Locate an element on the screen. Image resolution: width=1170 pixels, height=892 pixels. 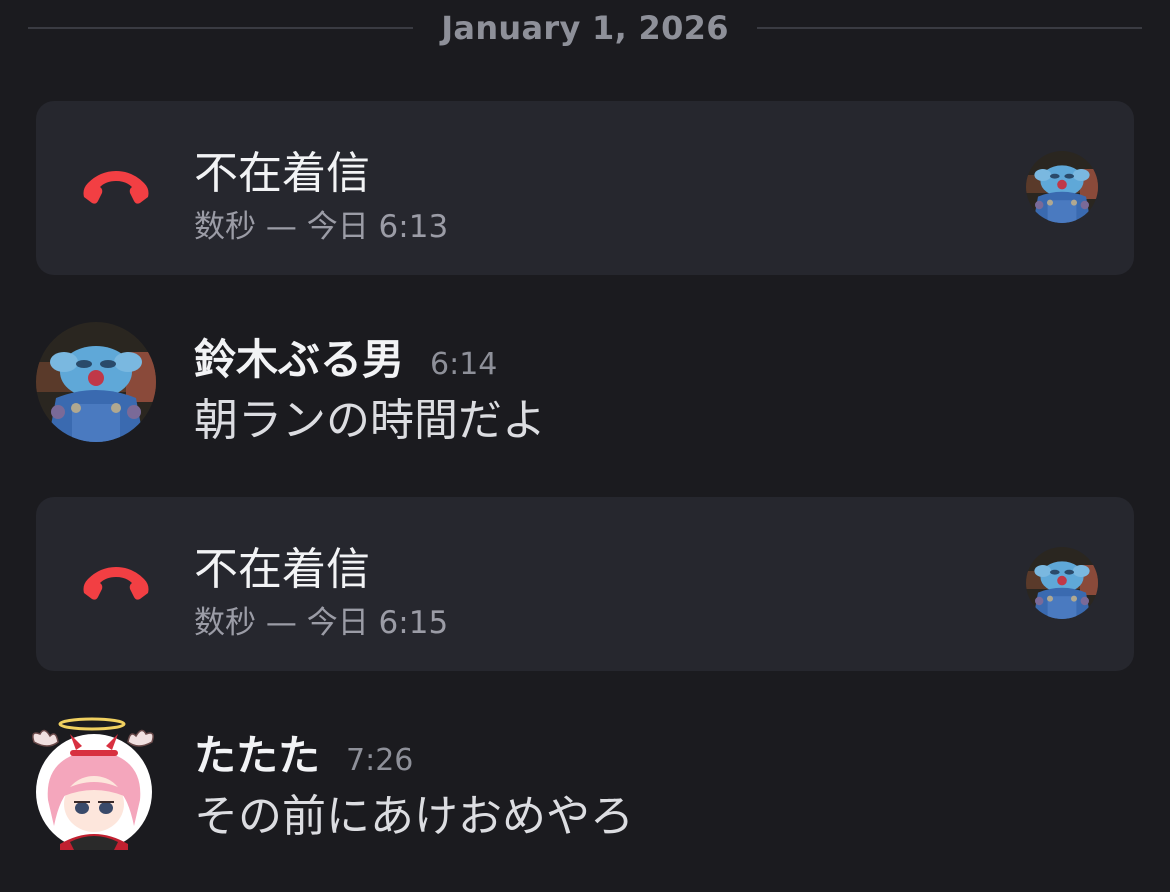
call-meta: 数秒 — 今日 6:13 is located at coordinates (321, 227).